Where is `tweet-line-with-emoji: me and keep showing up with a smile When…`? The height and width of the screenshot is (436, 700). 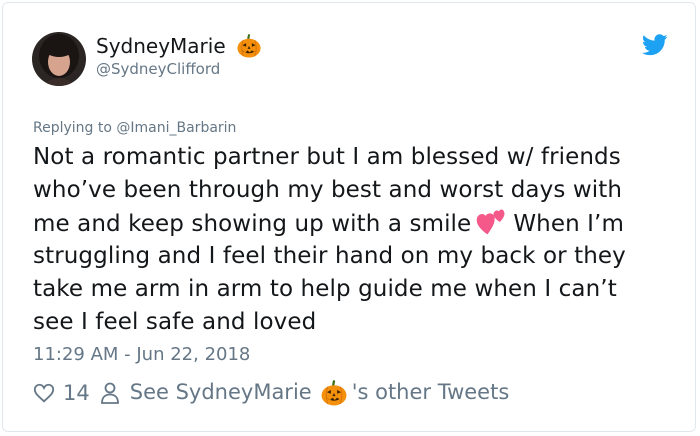 tweet-line-with-emoji: me and keep showing up with a smile When… is located at coordinates (353, 223).